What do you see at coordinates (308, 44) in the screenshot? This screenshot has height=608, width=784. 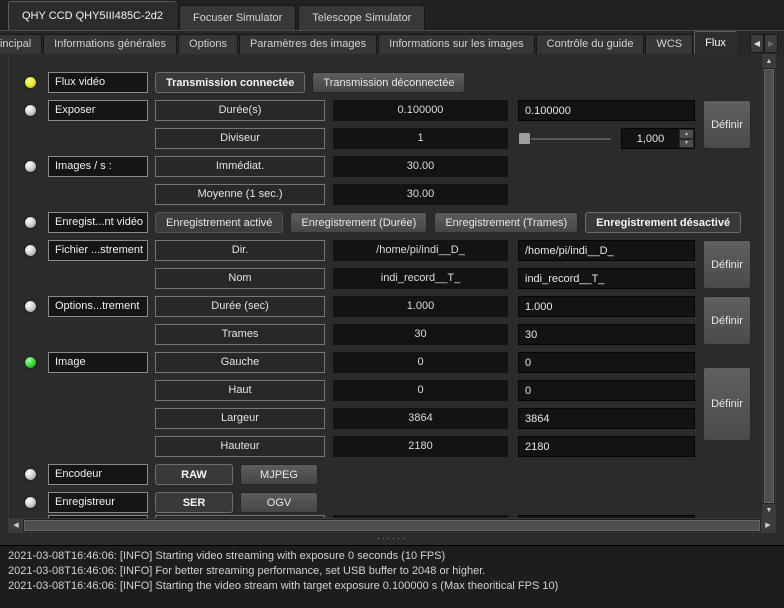 I see `tab-group-parametres-images: Paramètres des images` at bounding box center [308, 44].